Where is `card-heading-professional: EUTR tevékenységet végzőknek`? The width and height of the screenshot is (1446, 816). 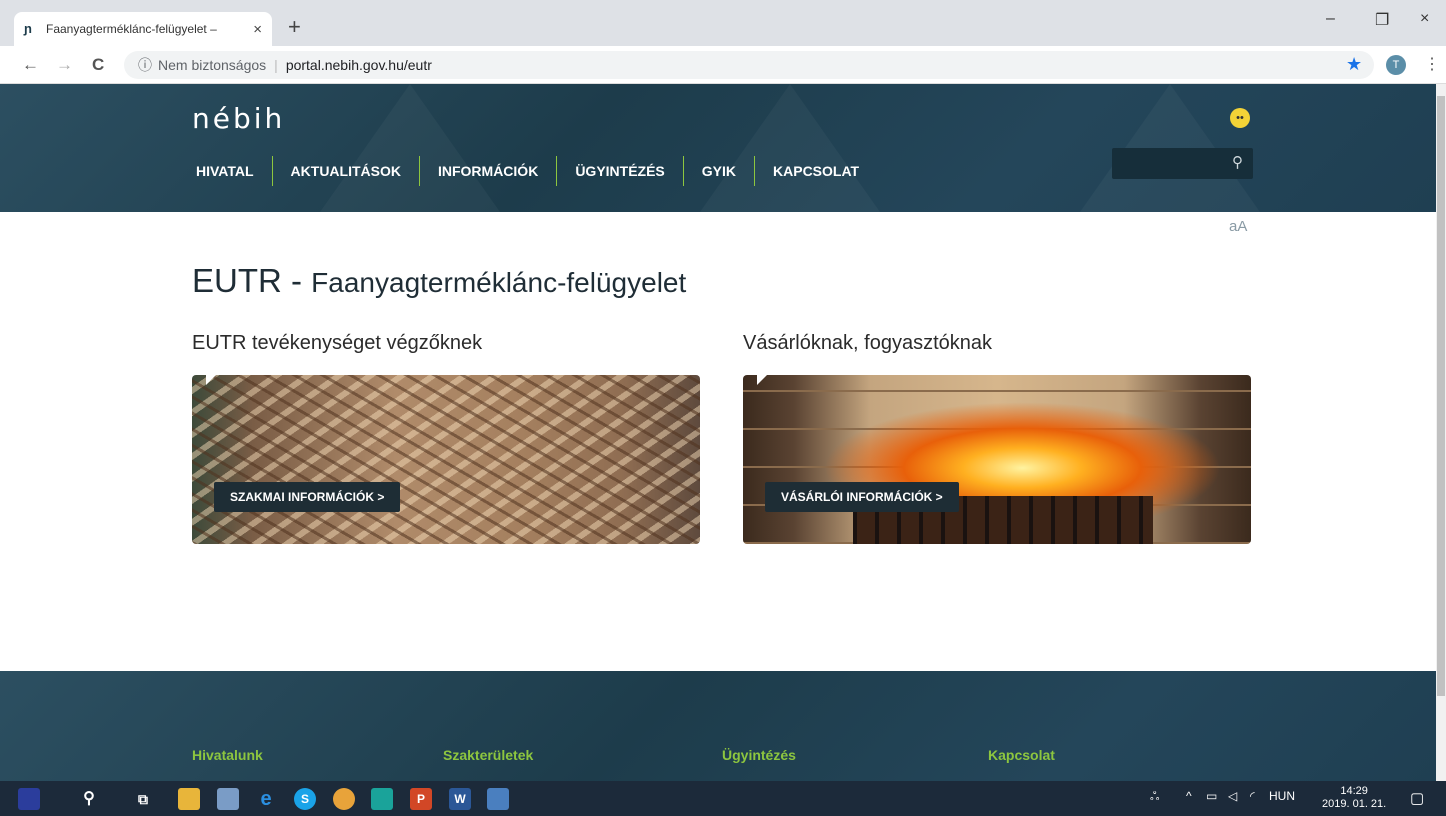
card-heading-professional: EUTR tevékenységet végzőknek is located at coordinates (337, 343).